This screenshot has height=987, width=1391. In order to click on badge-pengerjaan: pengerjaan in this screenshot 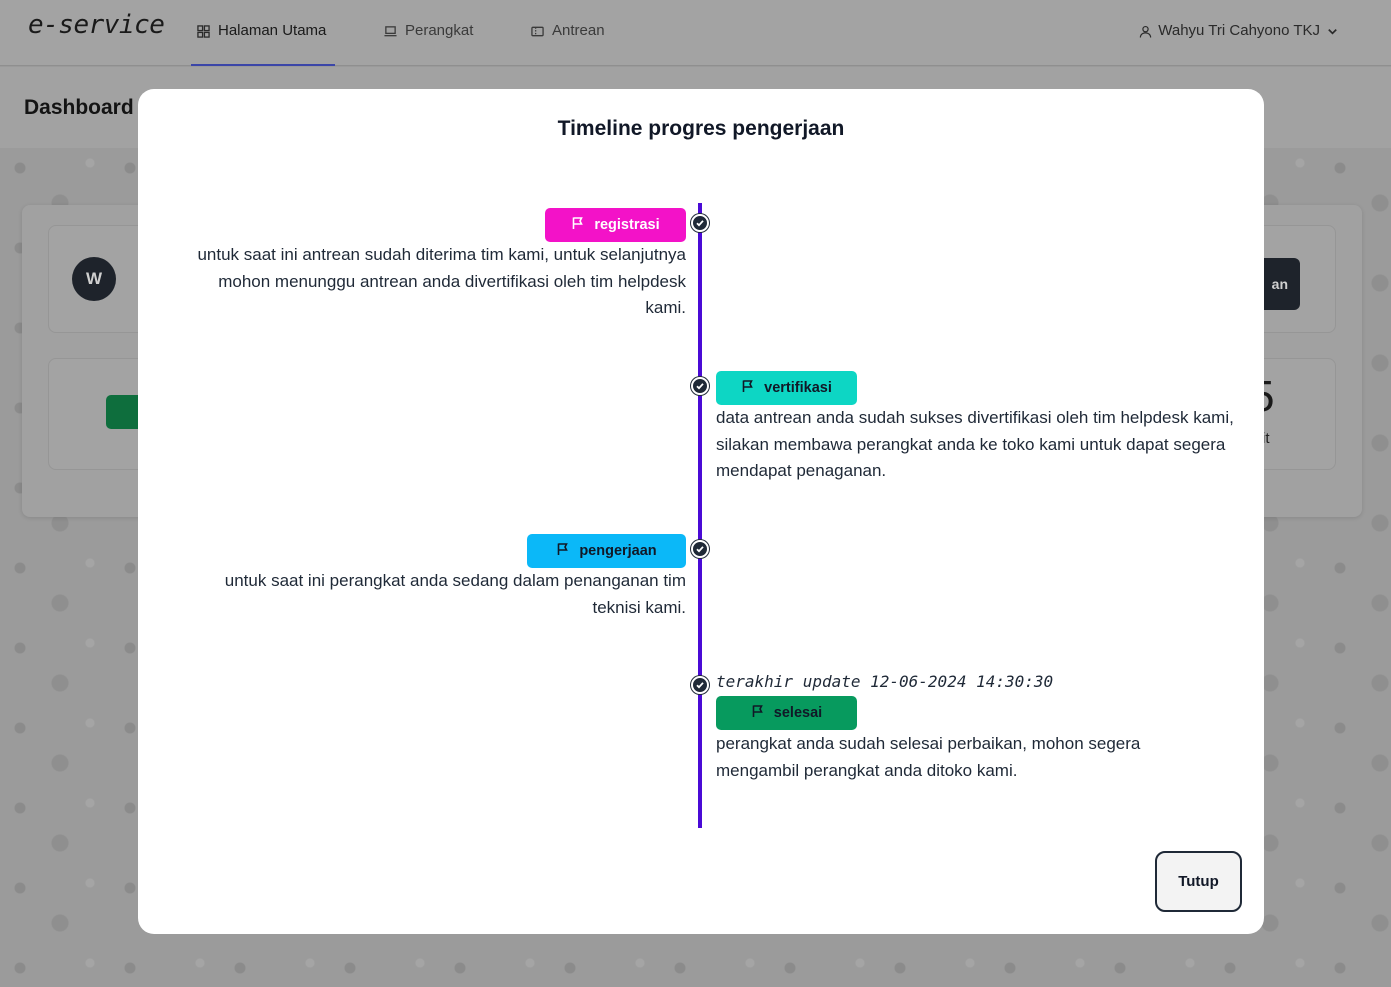, I will do `click(606, 551)`.